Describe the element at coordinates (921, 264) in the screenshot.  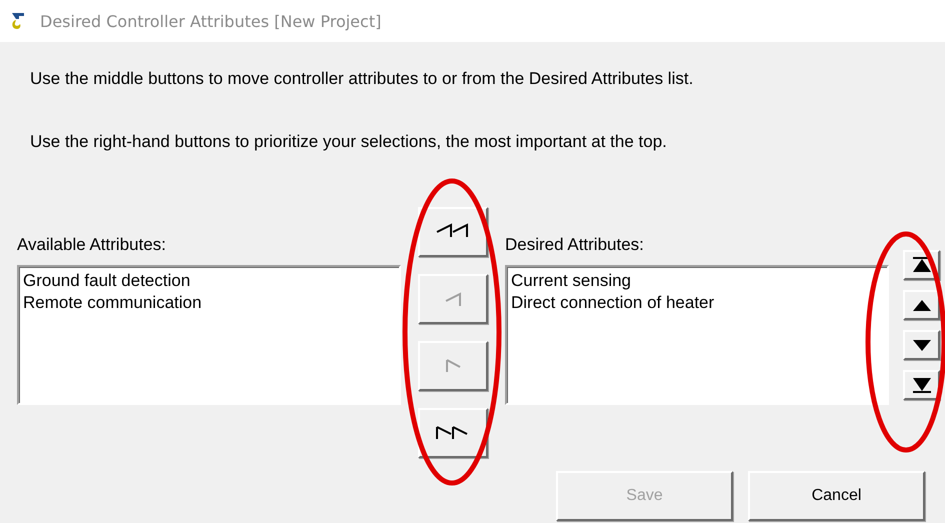
I see `move-to-top-icon` at that location.